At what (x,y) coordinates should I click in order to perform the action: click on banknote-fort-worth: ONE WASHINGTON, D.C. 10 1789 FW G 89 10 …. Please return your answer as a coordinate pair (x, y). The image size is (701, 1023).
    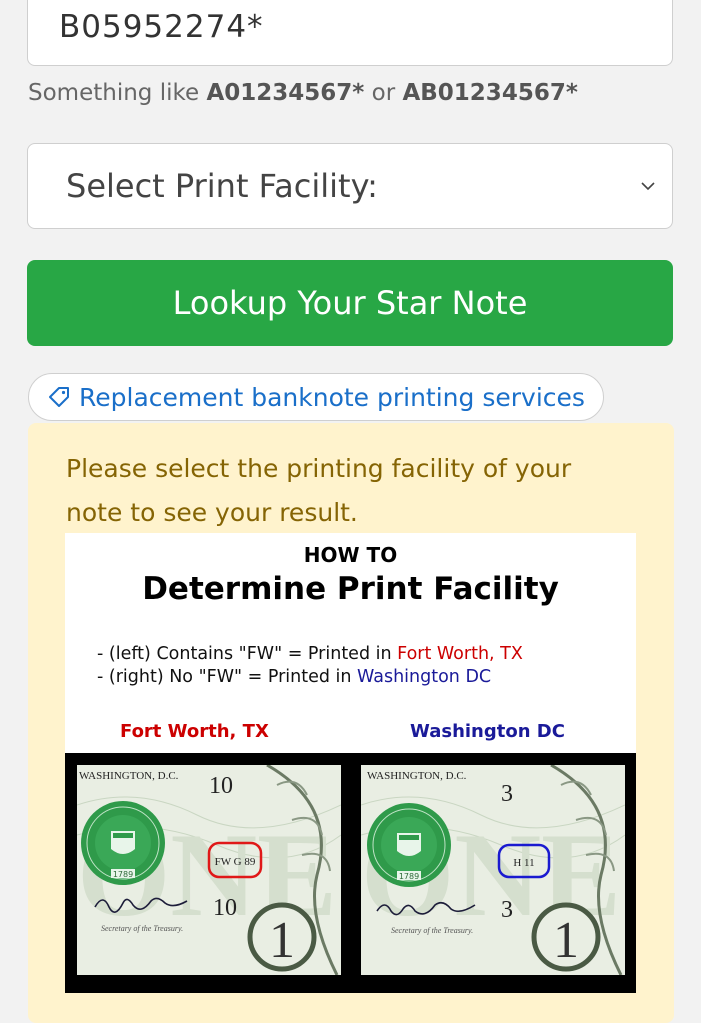
    Looking at the image, I should click on (209, 870).